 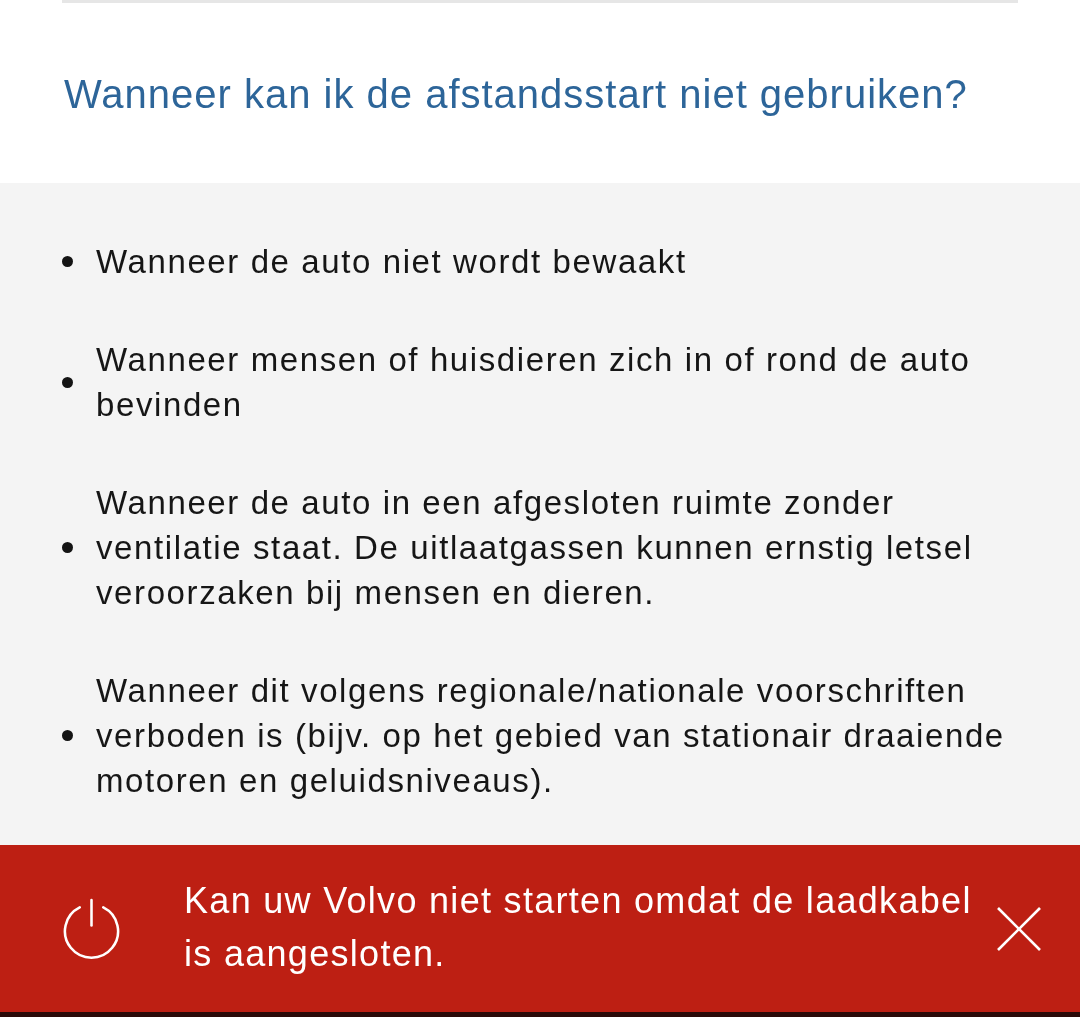 I want to click on list-item-text: Wanneer mensen of huisdieren zich in of rond de auto bevinden, so click(x=534, y=382).